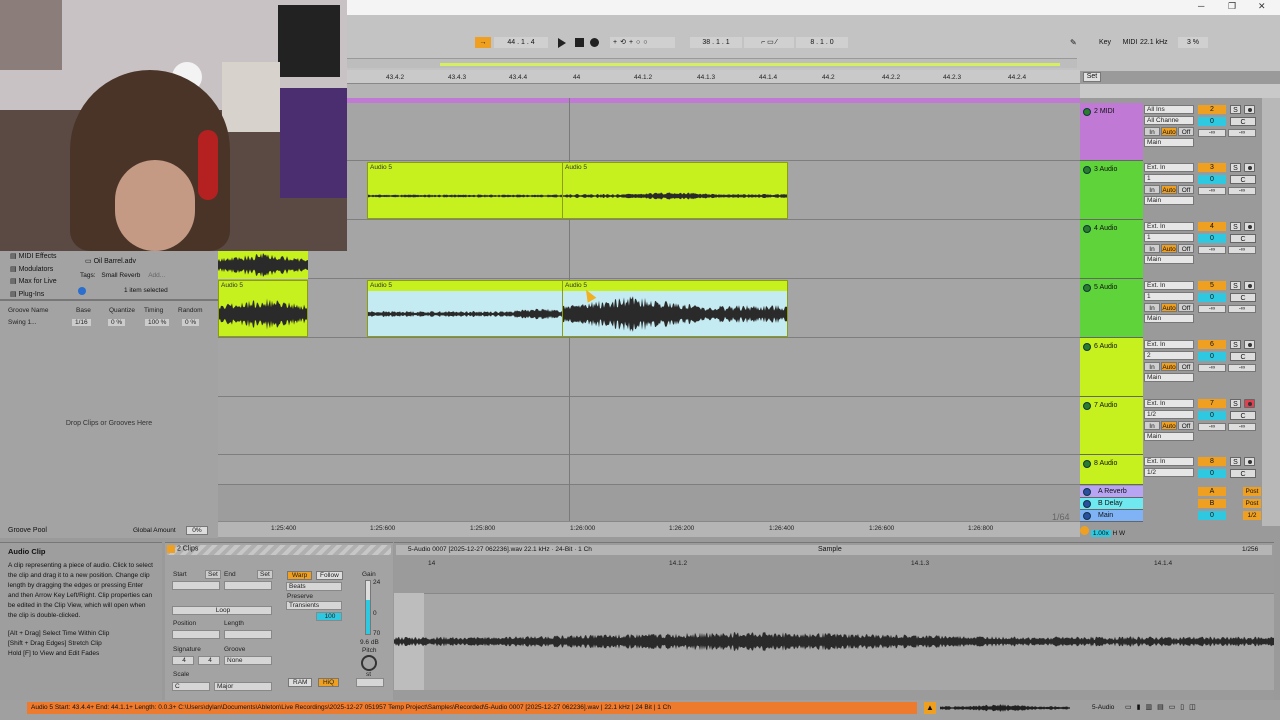  What do you see at coordinates (1212, 109) in the screenshot?
I see `track-activator: 2` at bounding box center [1212, 109].